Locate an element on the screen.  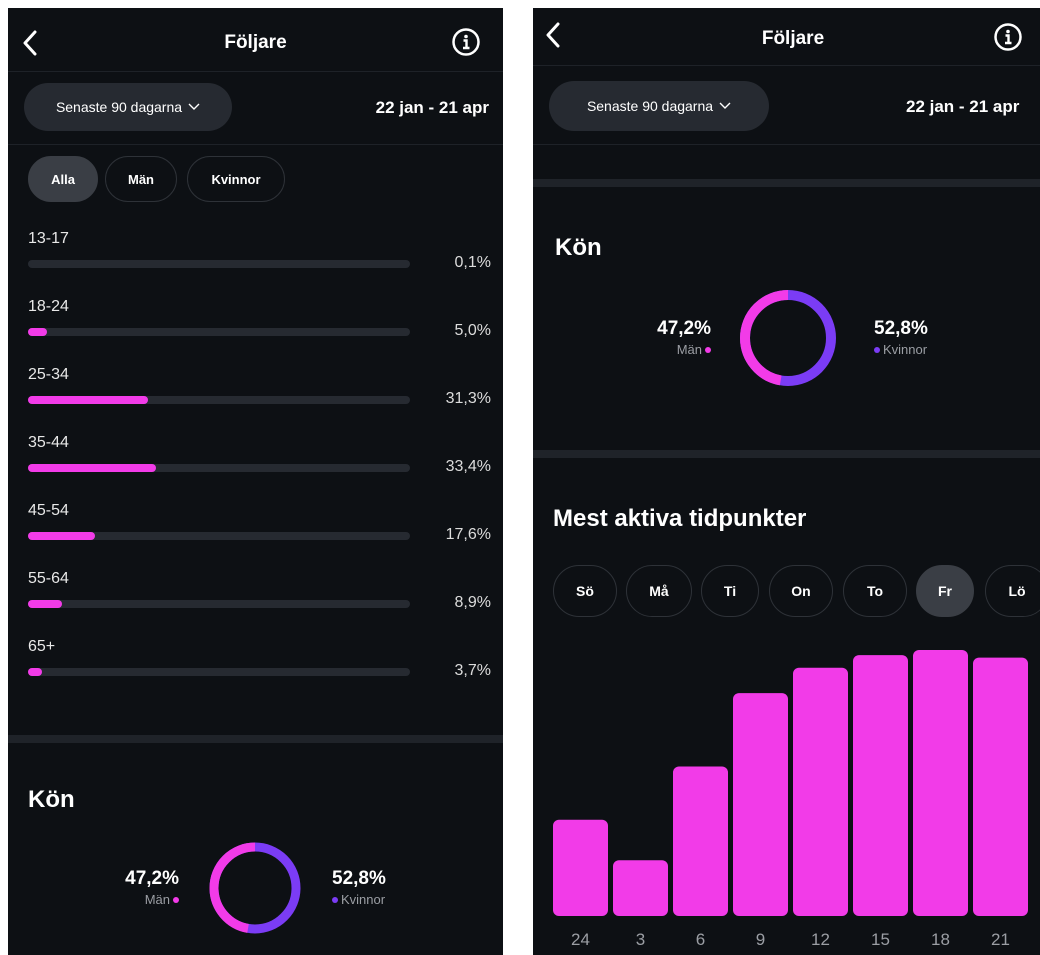
day-chip-lo: Lö is located at coordinates (1012, 591).